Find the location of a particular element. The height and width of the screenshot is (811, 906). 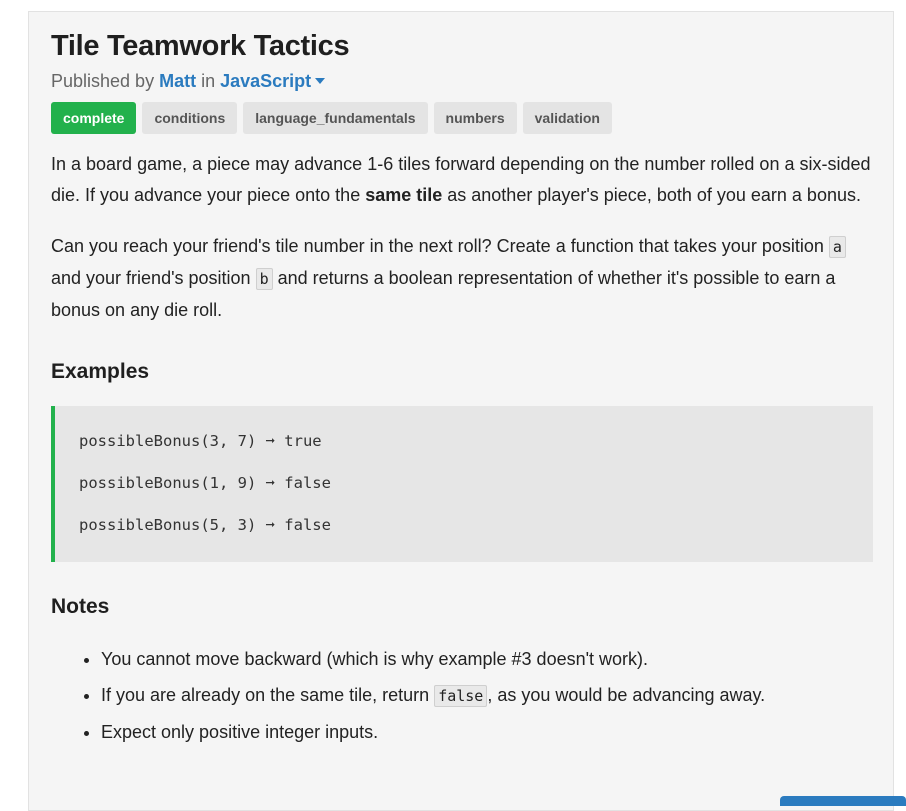

in-word: in is located at coordinates (208, 81).